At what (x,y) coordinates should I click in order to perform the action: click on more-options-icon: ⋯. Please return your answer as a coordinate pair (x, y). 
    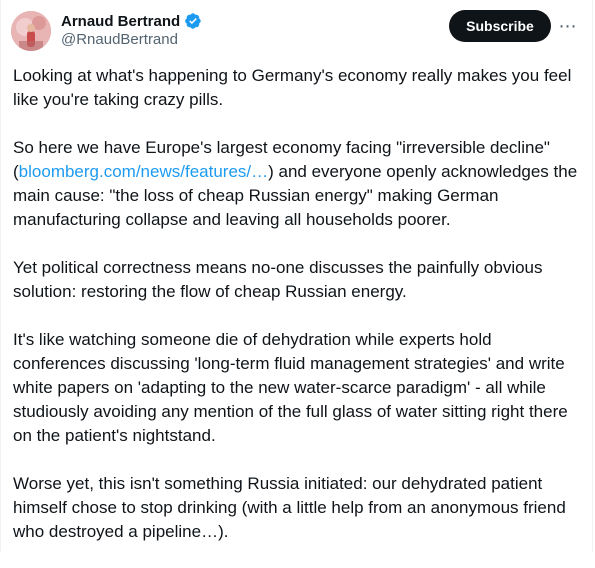
    Looking at the image, I should click on (568, 26).